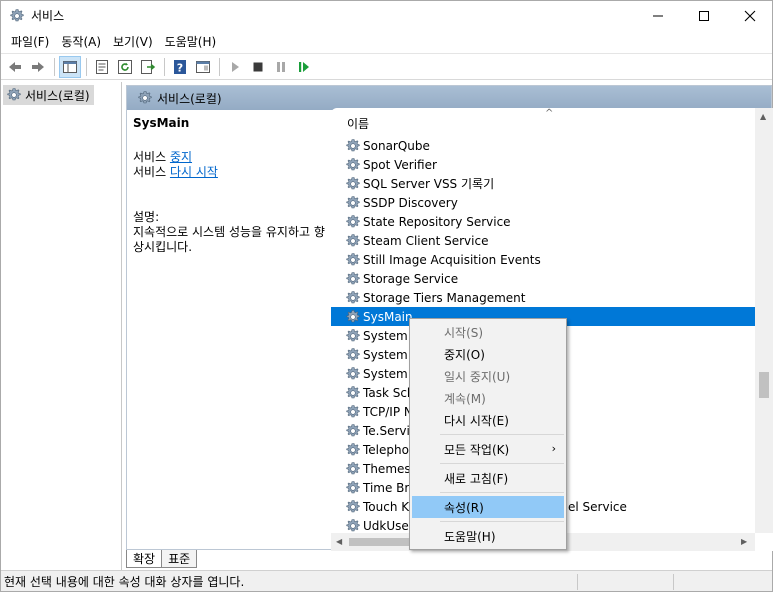  What do you see at coordinates (191, 41) in the screenshot?
I see `menu-help: 도움말(H)` at bounding box center [191, 41].